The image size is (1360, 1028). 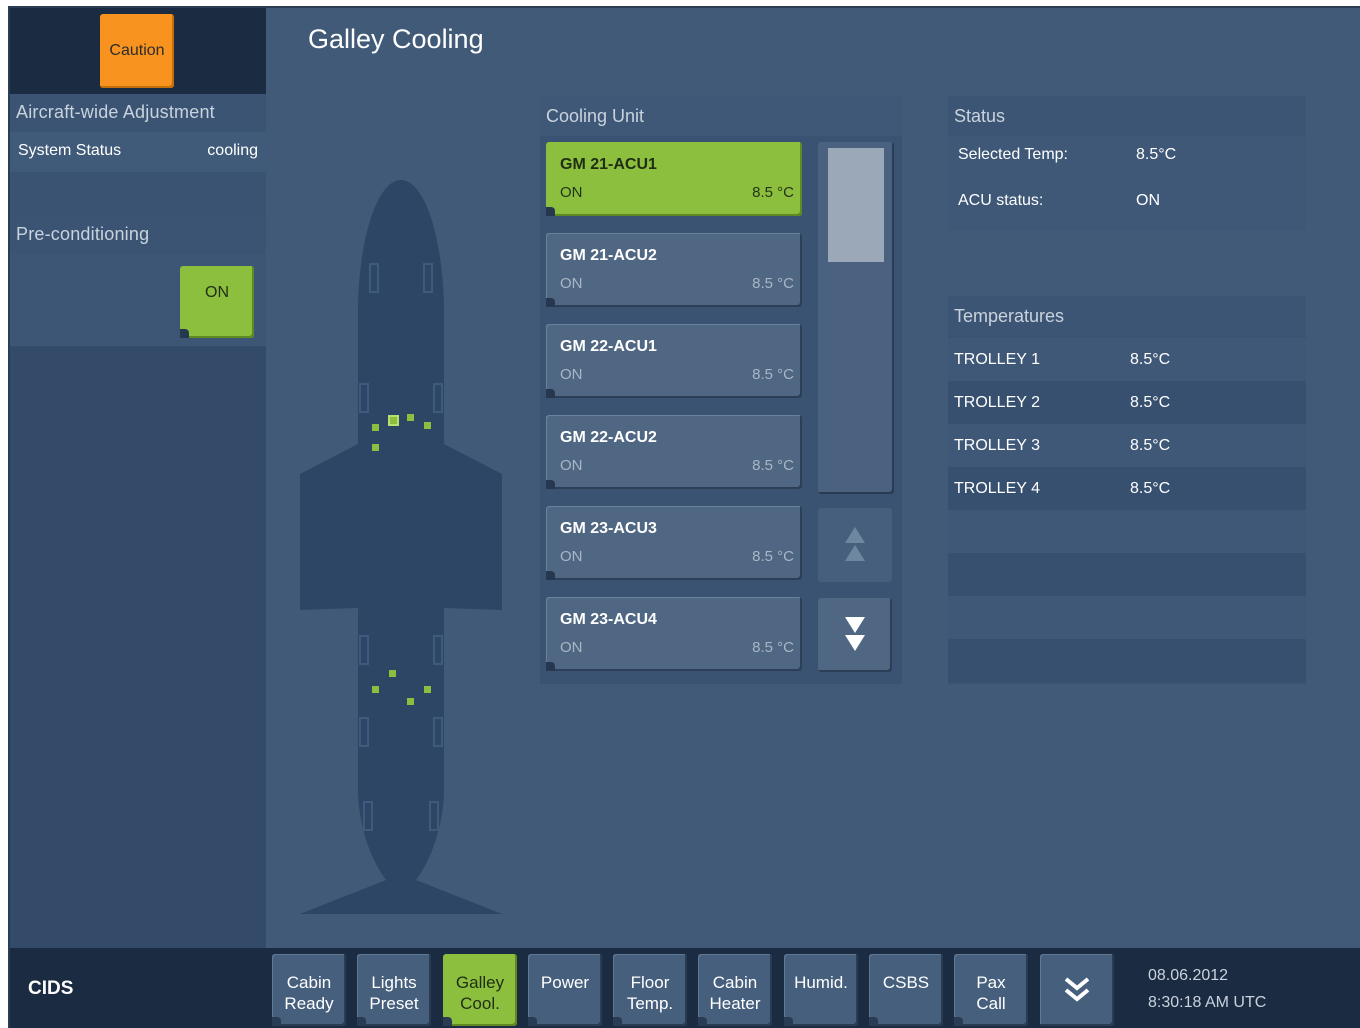 I want to click on nav-floor-temp: Floor Temp., so click(x=650, y=990).